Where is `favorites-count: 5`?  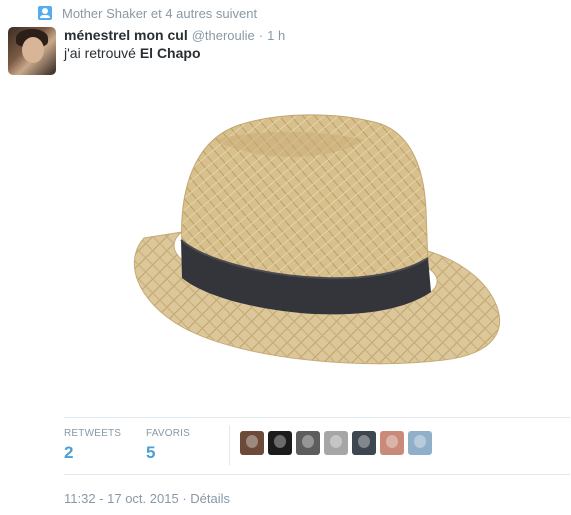 favorites-count: 5 is located at coordinates (168, 453).